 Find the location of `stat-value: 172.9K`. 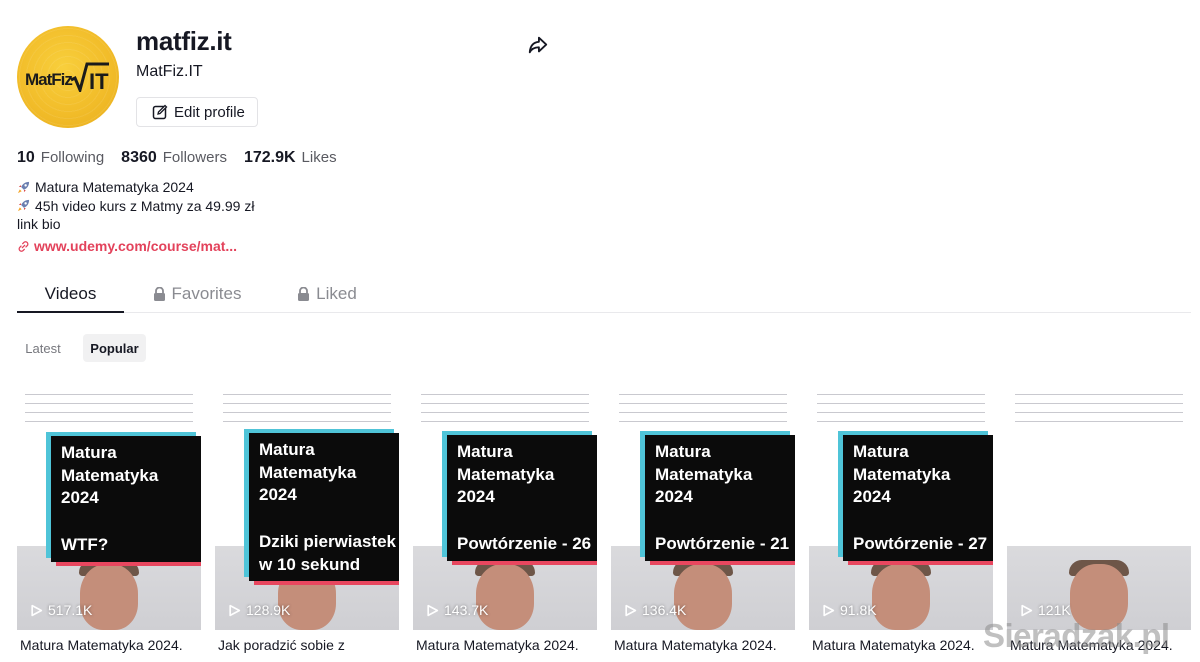

stat-value: 172.9K is located at coordinates (269, 157).